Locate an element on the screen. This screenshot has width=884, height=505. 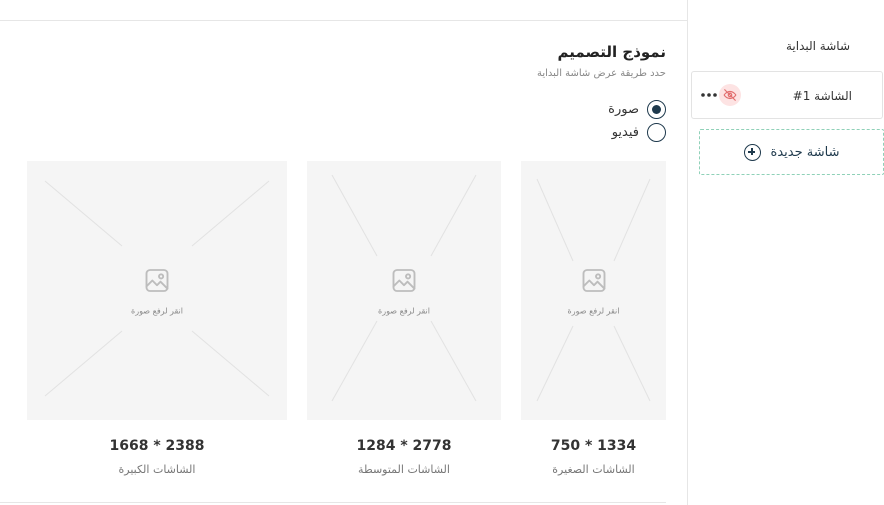
caption-large: الشاشات الكبيرة is located at coordinates (157, 469).